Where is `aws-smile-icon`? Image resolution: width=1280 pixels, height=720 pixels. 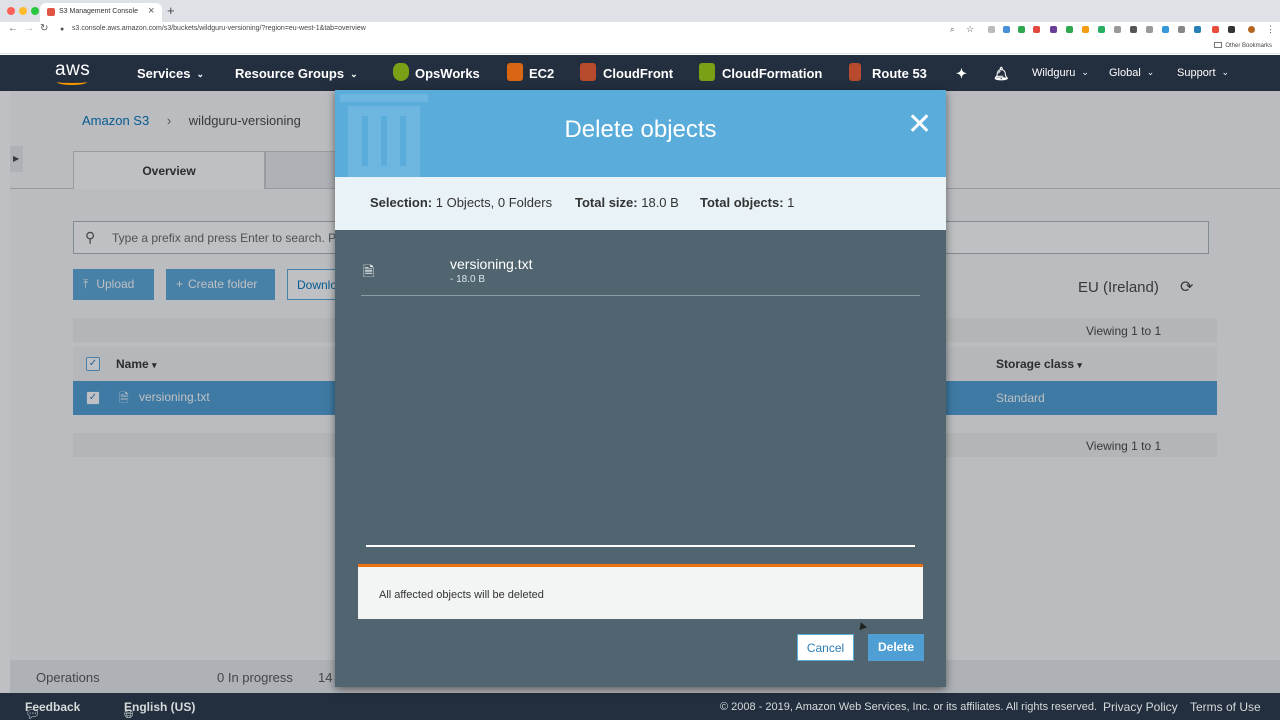
aws-smile-icon is located at coordinates (72, 82).